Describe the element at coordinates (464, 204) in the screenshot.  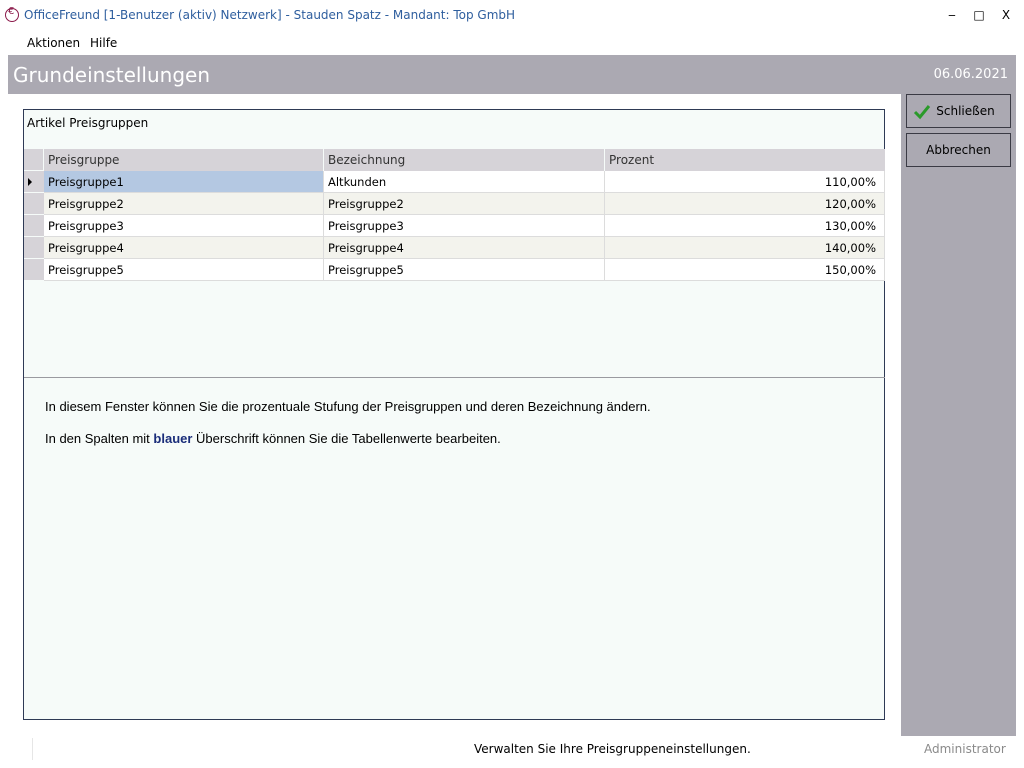
I see `cell-bezeichnung: Preisgruppe2` at that location.